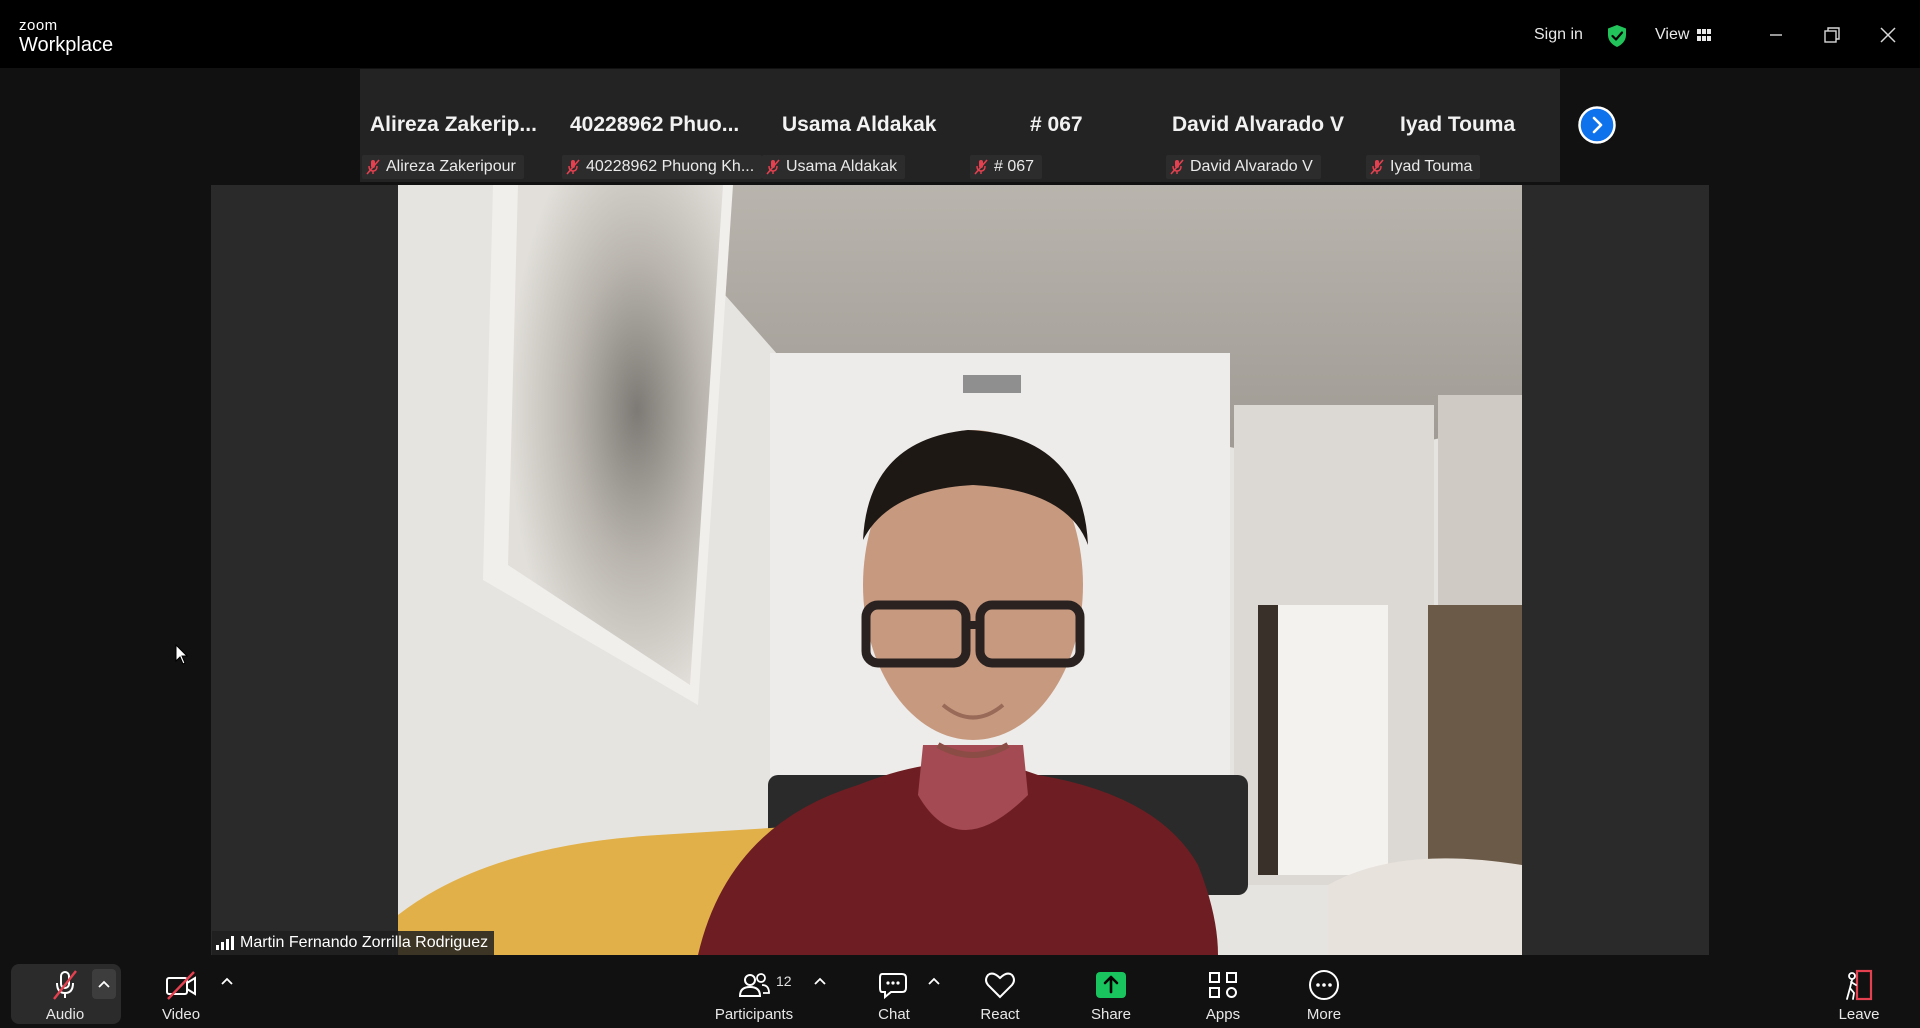  Describe the element at coordinates (754, 1014) in the screenshot. I see `participants-label: Participants` at that location.